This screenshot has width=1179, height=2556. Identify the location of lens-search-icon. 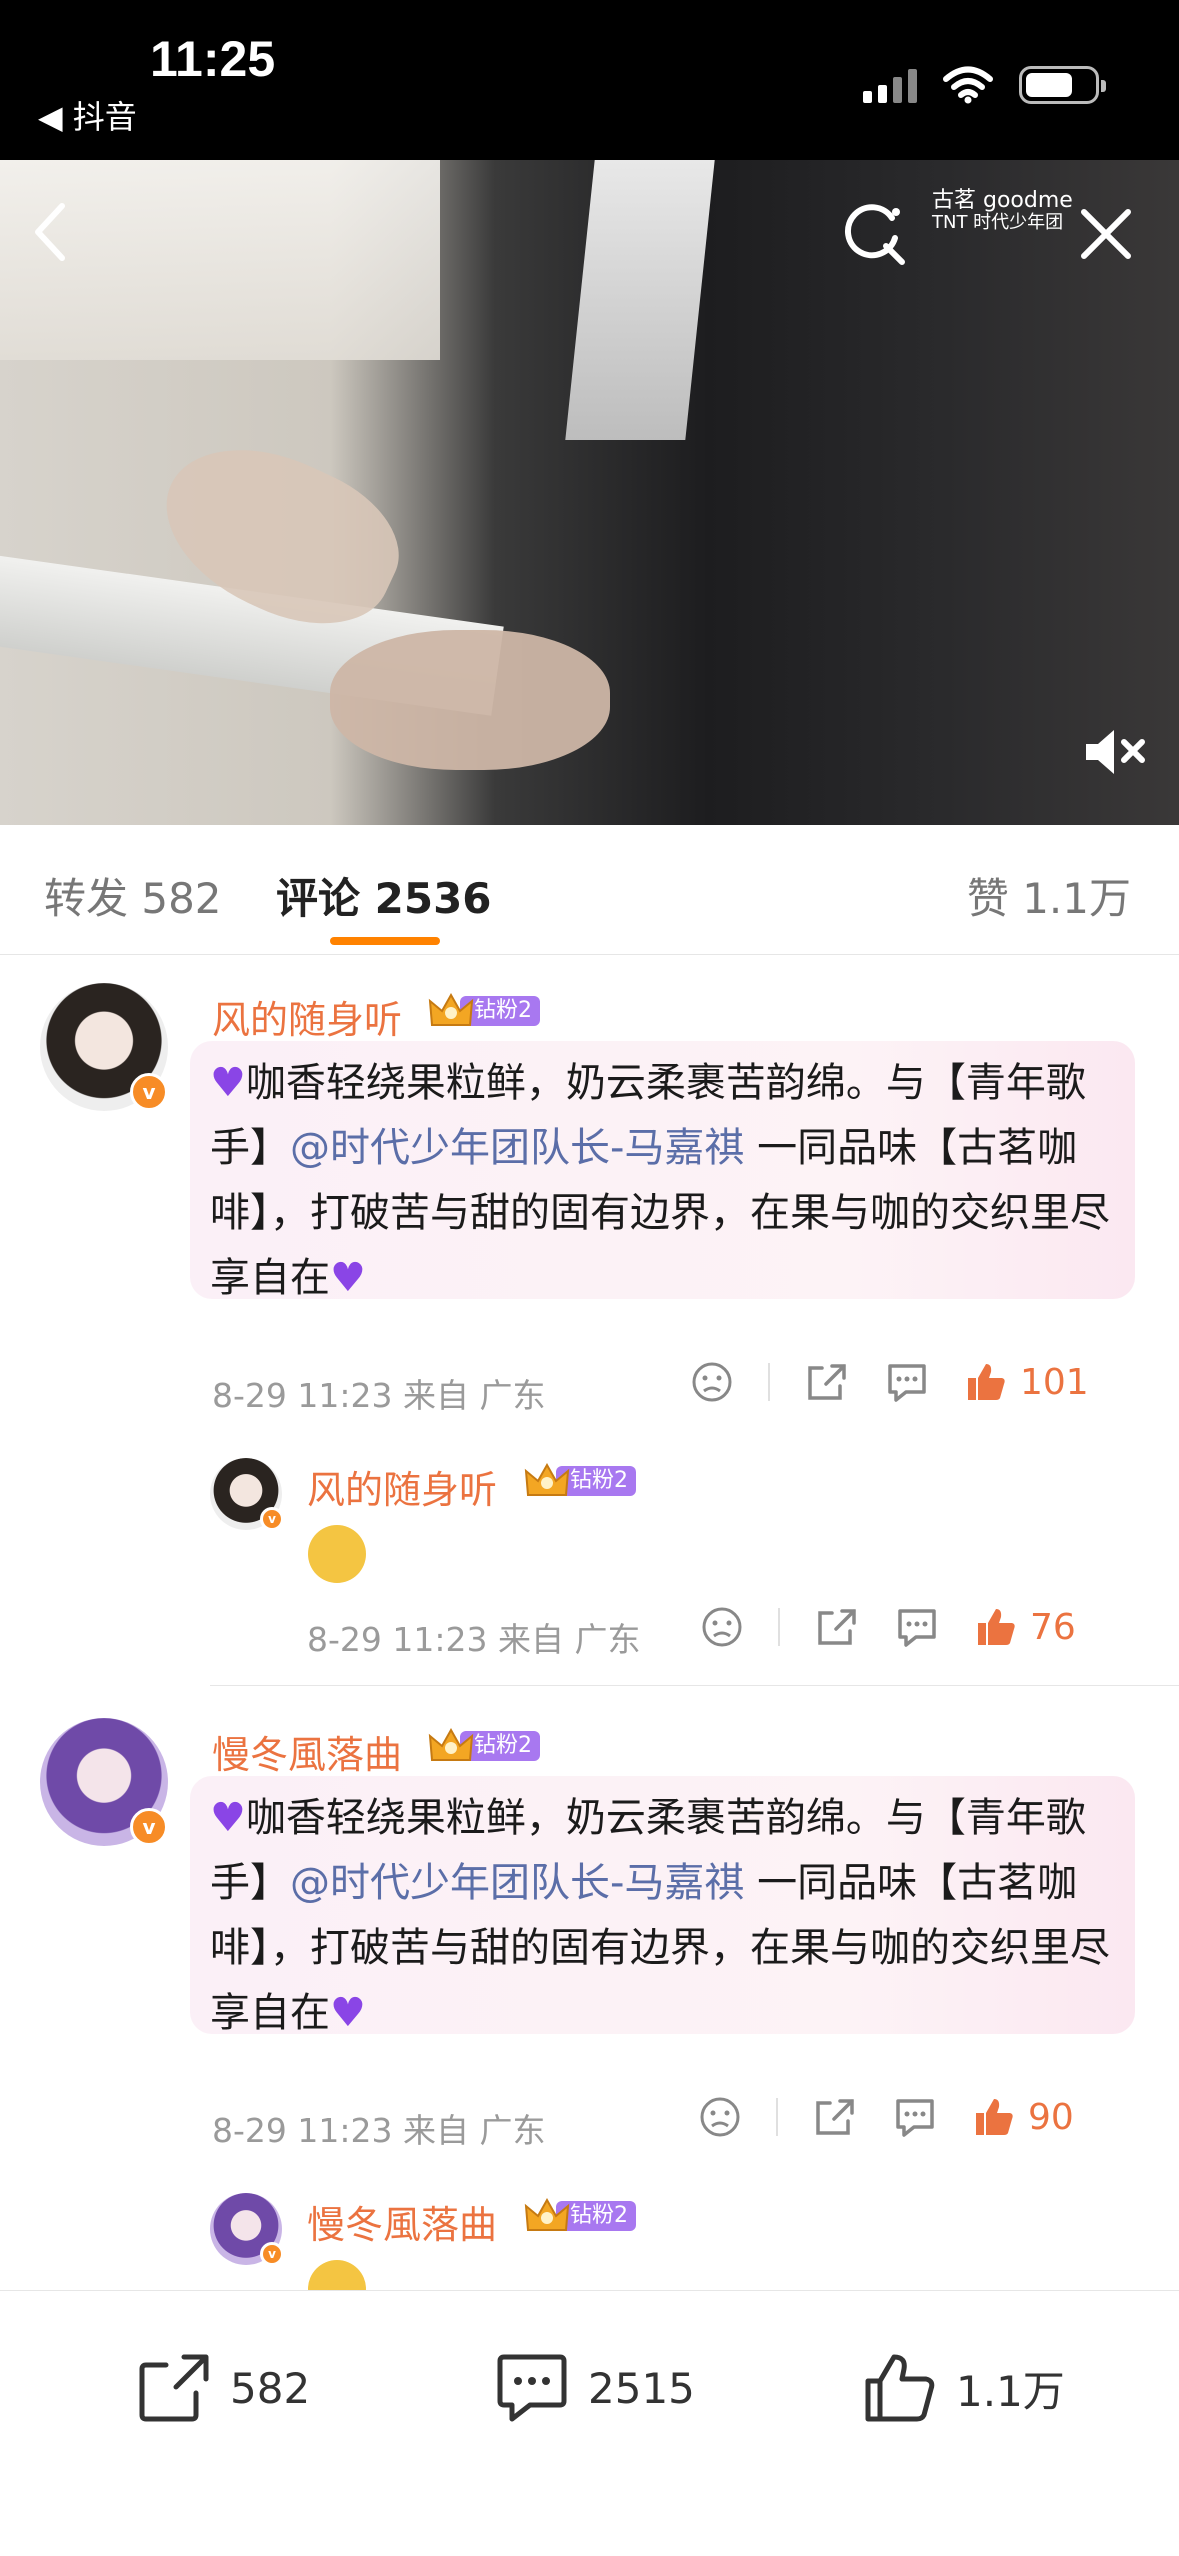
(875, 233).